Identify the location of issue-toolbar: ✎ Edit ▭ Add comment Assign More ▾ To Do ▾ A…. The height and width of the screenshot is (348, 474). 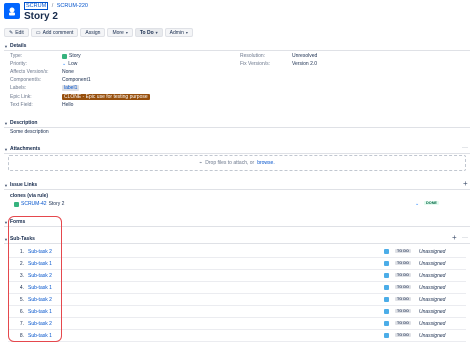
(98, 32).